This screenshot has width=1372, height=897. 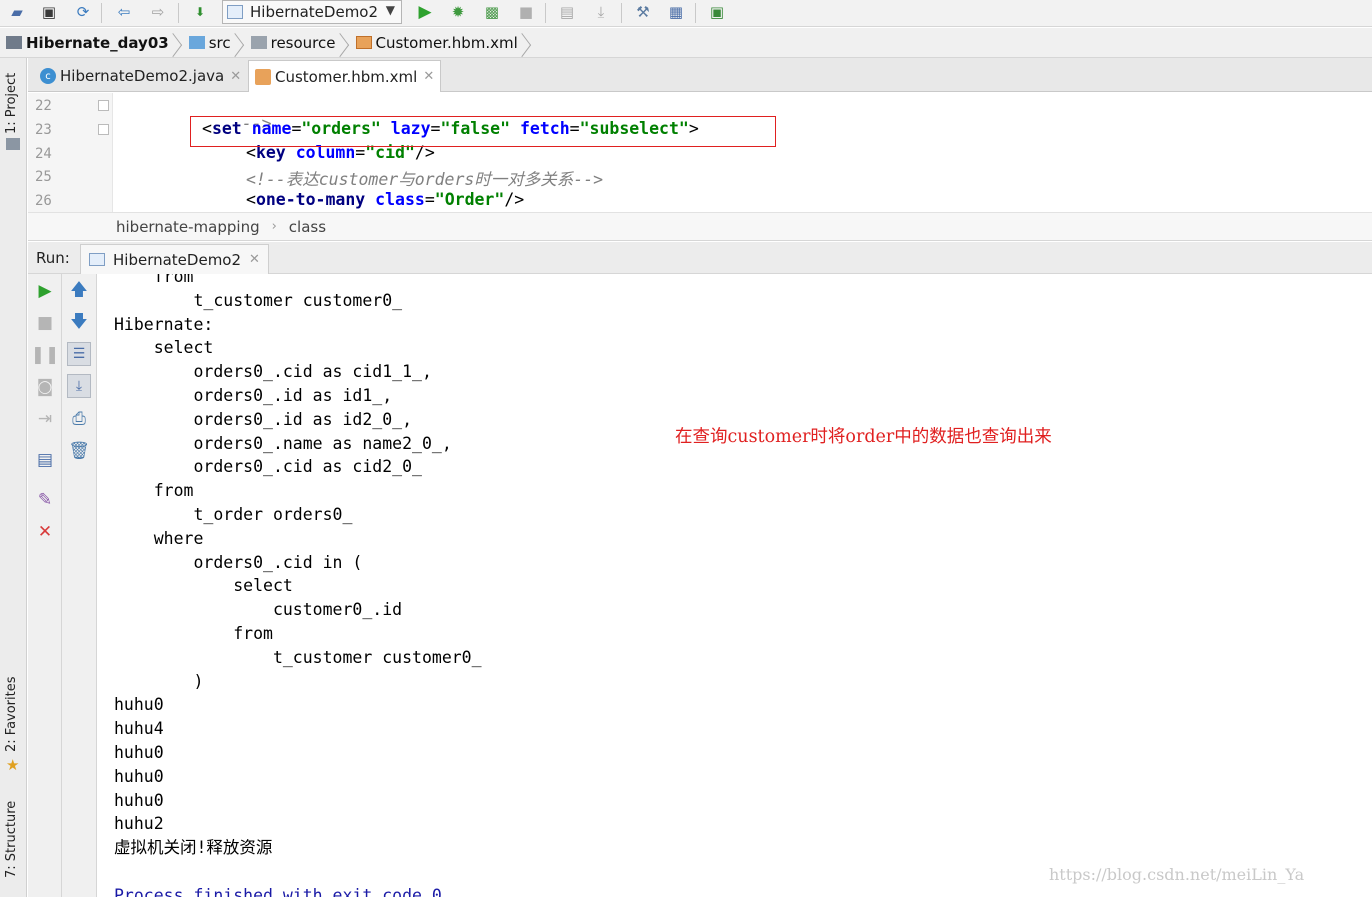 I want to click on layout-icon: ▤, so click(x=45, y=460).